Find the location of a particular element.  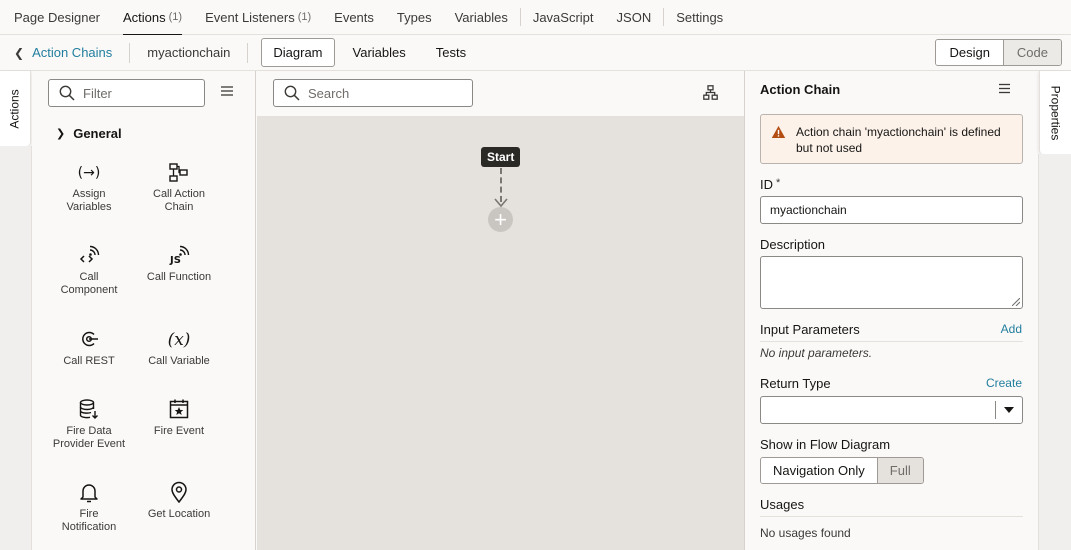

item-label: Chain is located at coordinates (179, 207).